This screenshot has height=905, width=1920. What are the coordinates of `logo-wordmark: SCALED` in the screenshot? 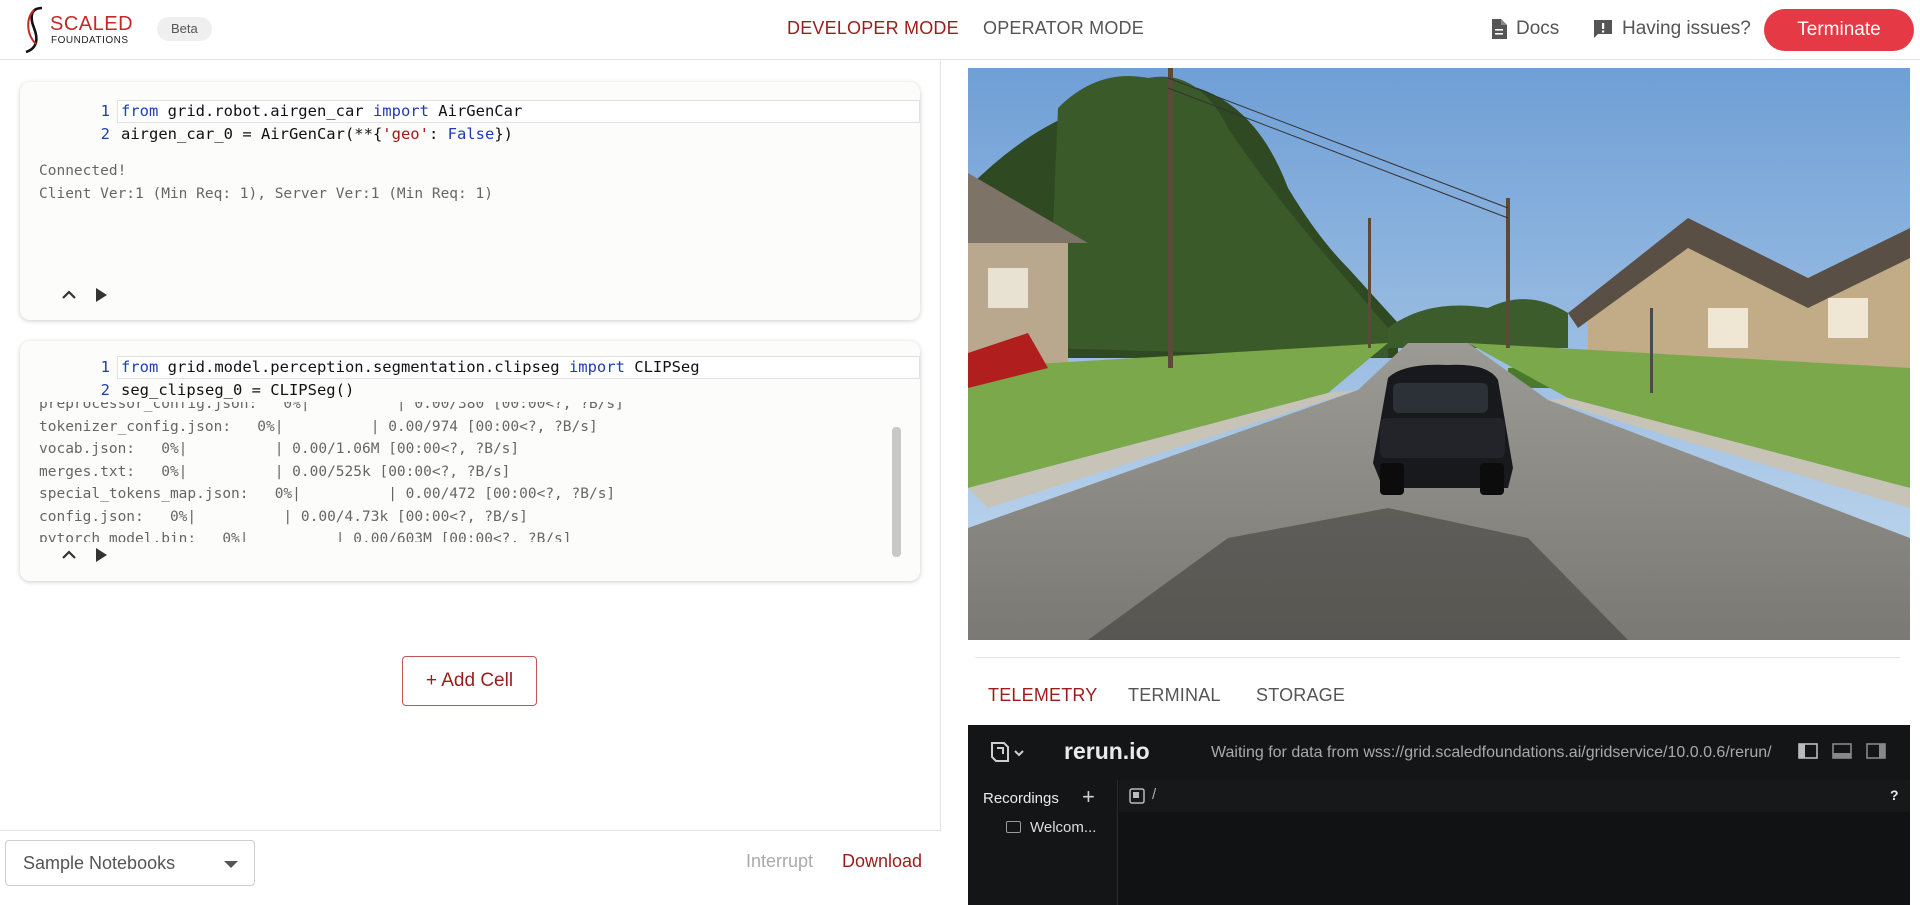 It's located at (92, 24).